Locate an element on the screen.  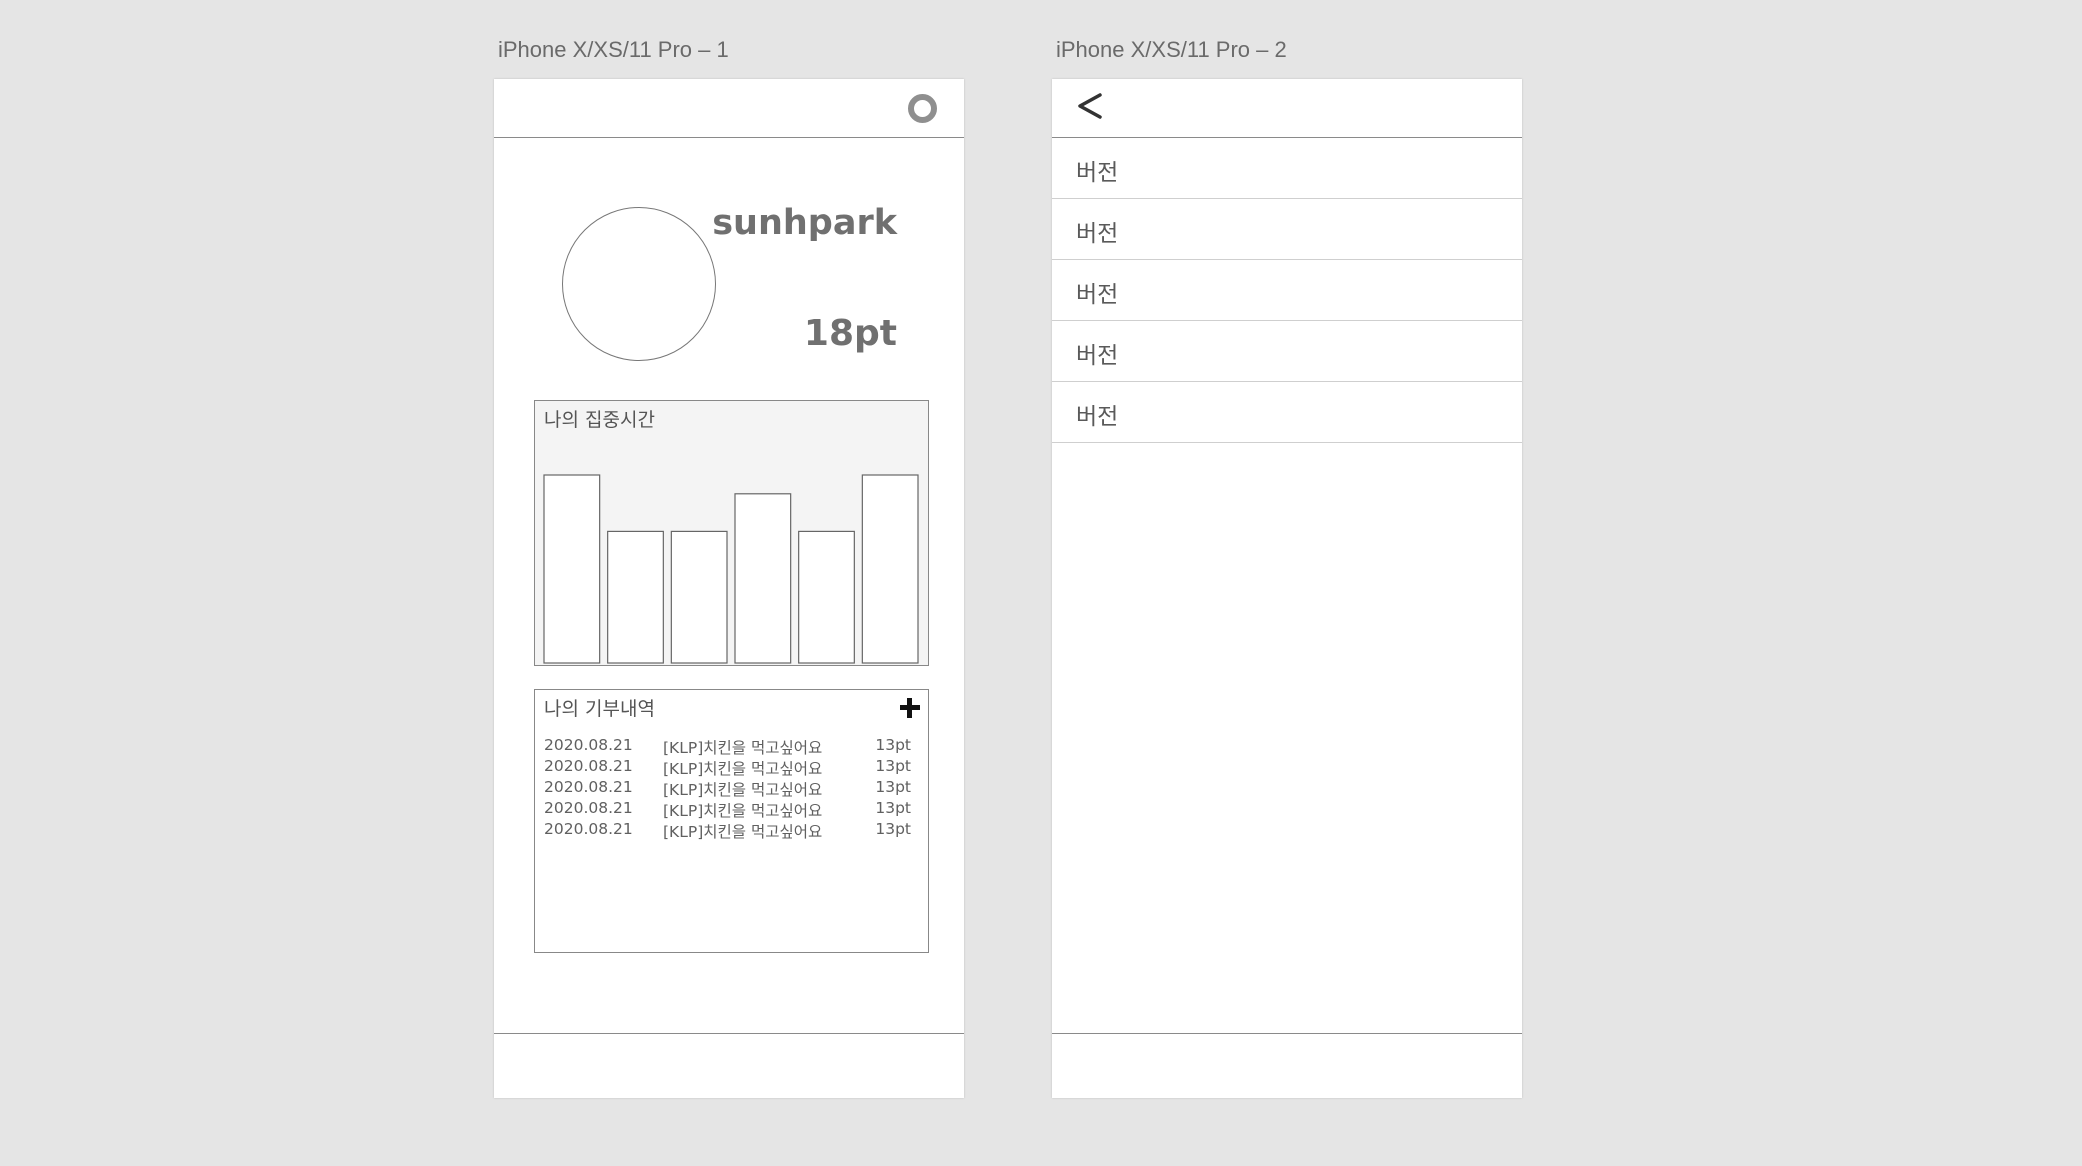
user-points: 18pt is located at coordinates (850, 333).